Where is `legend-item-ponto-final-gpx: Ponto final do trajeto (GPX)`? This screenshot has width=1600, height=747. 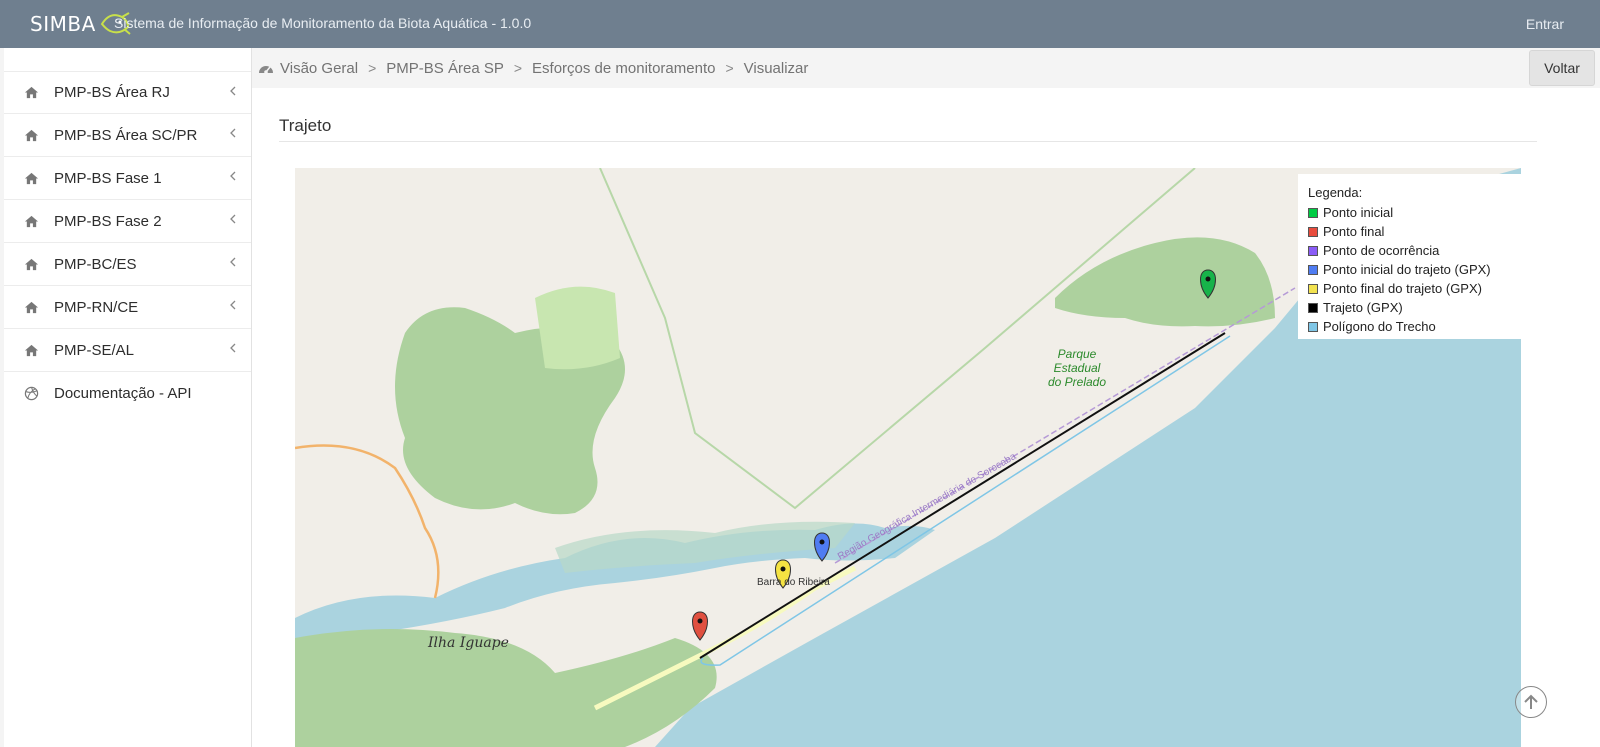
legend-item-ponto-final-gpx: Ponto final do trajeto (GPX) is located at coordinates (1409, 288).